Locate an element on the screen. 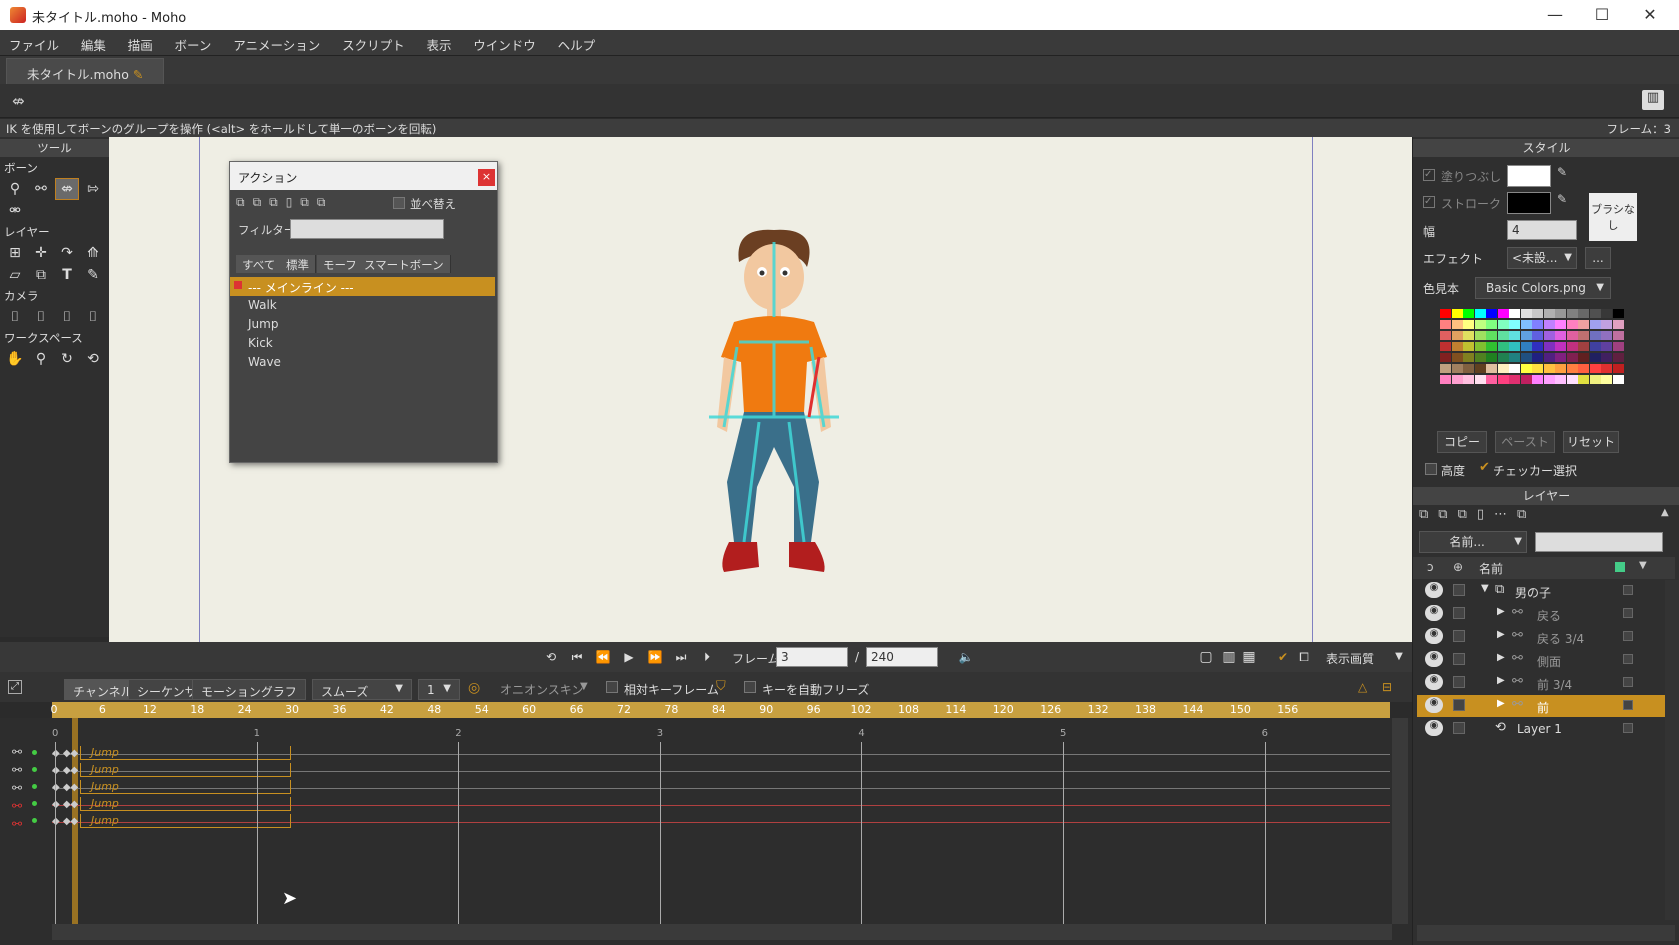 The width and height of the screenshot is (1679, 945). menu-view: 表示 is located at coordinates (438, 44).